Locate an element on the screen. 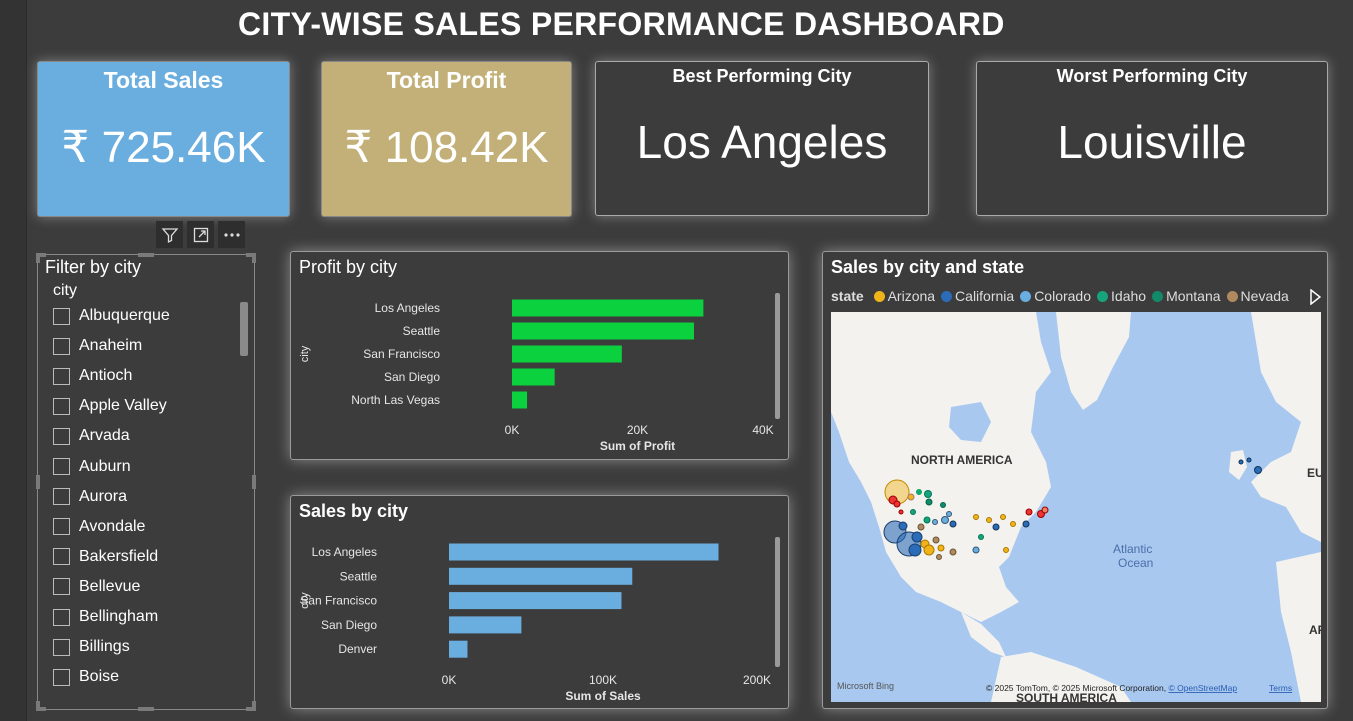 Image resolution: width=1353 pixels, height=721 pixels. total-profit-card: Total Profit ₹ 108.42K is located at coordinates (446, 139).